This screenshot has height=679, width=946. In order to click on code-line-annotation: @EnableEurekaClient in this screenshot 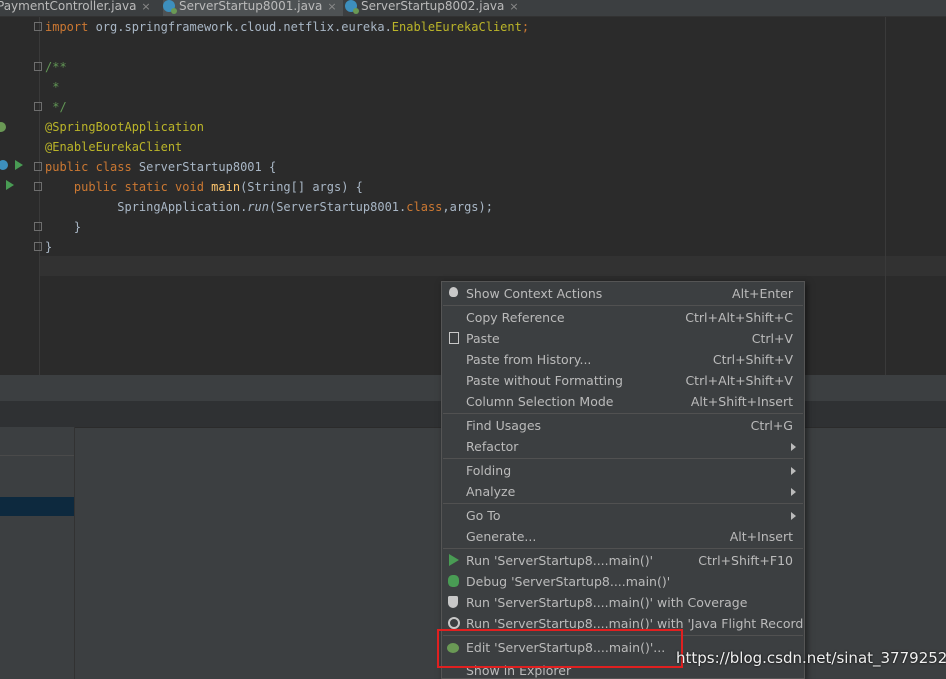, I will do `click(114, 147)`.